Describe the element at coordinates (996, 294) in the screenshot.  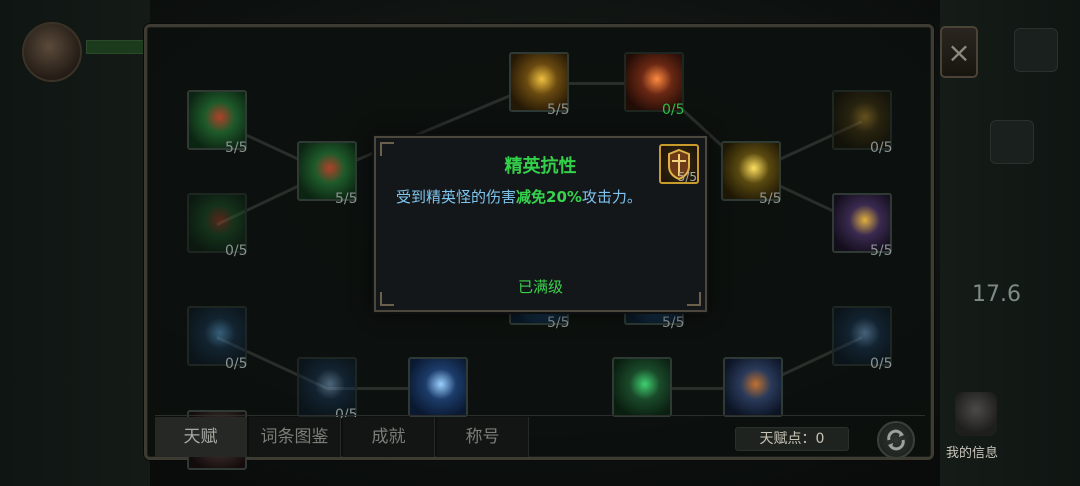
I see `side-stat-value: 17.6` at that location.